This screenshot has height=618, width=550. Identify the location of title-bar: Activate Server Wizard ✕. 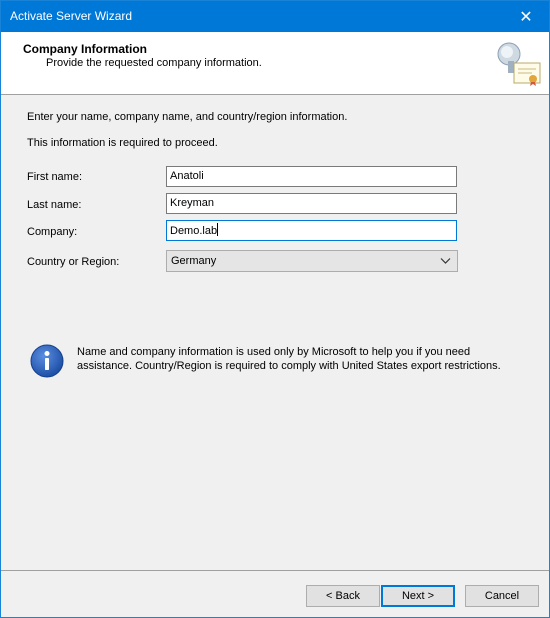
(275, 16).